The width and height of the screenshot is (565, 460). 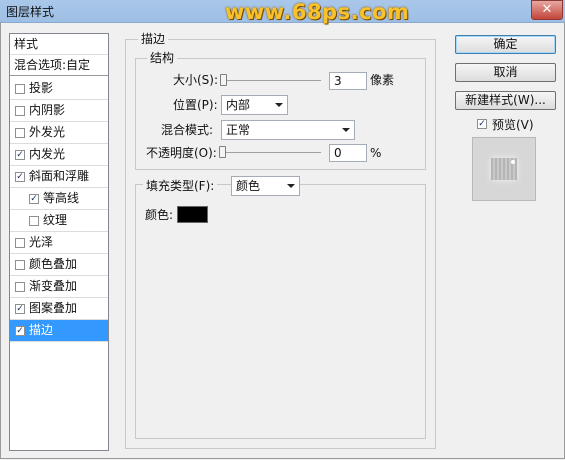 I want to click on style-item: ✓ 斜面和浮雕, so click(x=59, y=177).